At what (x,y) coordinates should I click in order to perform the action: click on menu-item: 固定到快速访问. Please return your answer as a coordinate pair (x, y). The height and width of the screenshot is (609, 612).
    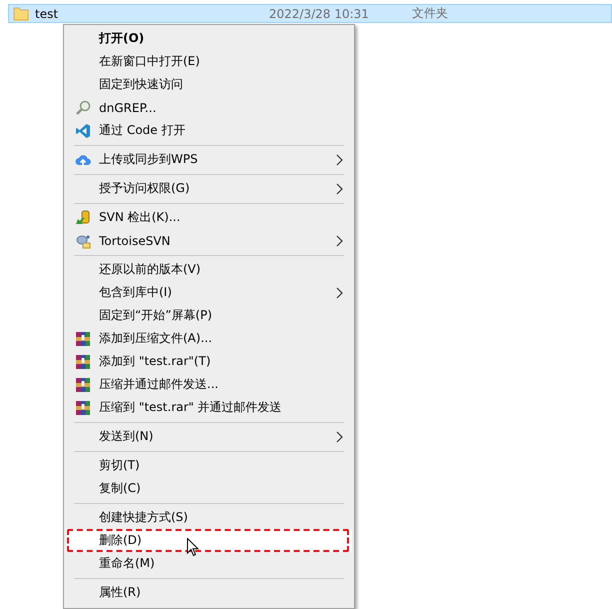
    Looking at the image, I should click on (209, 84).